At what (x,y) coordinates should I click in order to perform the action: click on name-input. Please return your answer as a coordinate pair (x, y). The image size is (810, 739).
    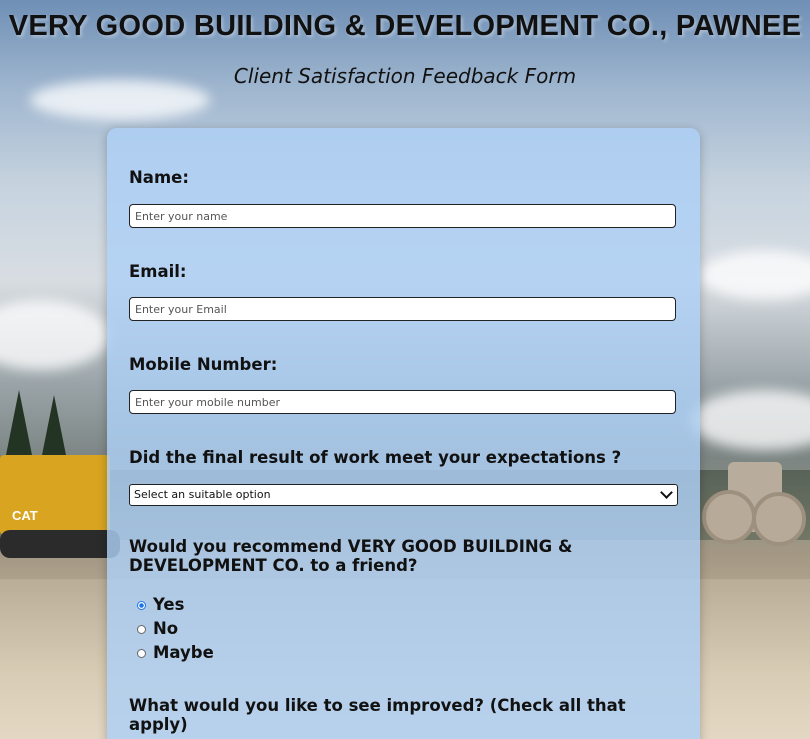
    Looking at the image, I should click on (402, 216).